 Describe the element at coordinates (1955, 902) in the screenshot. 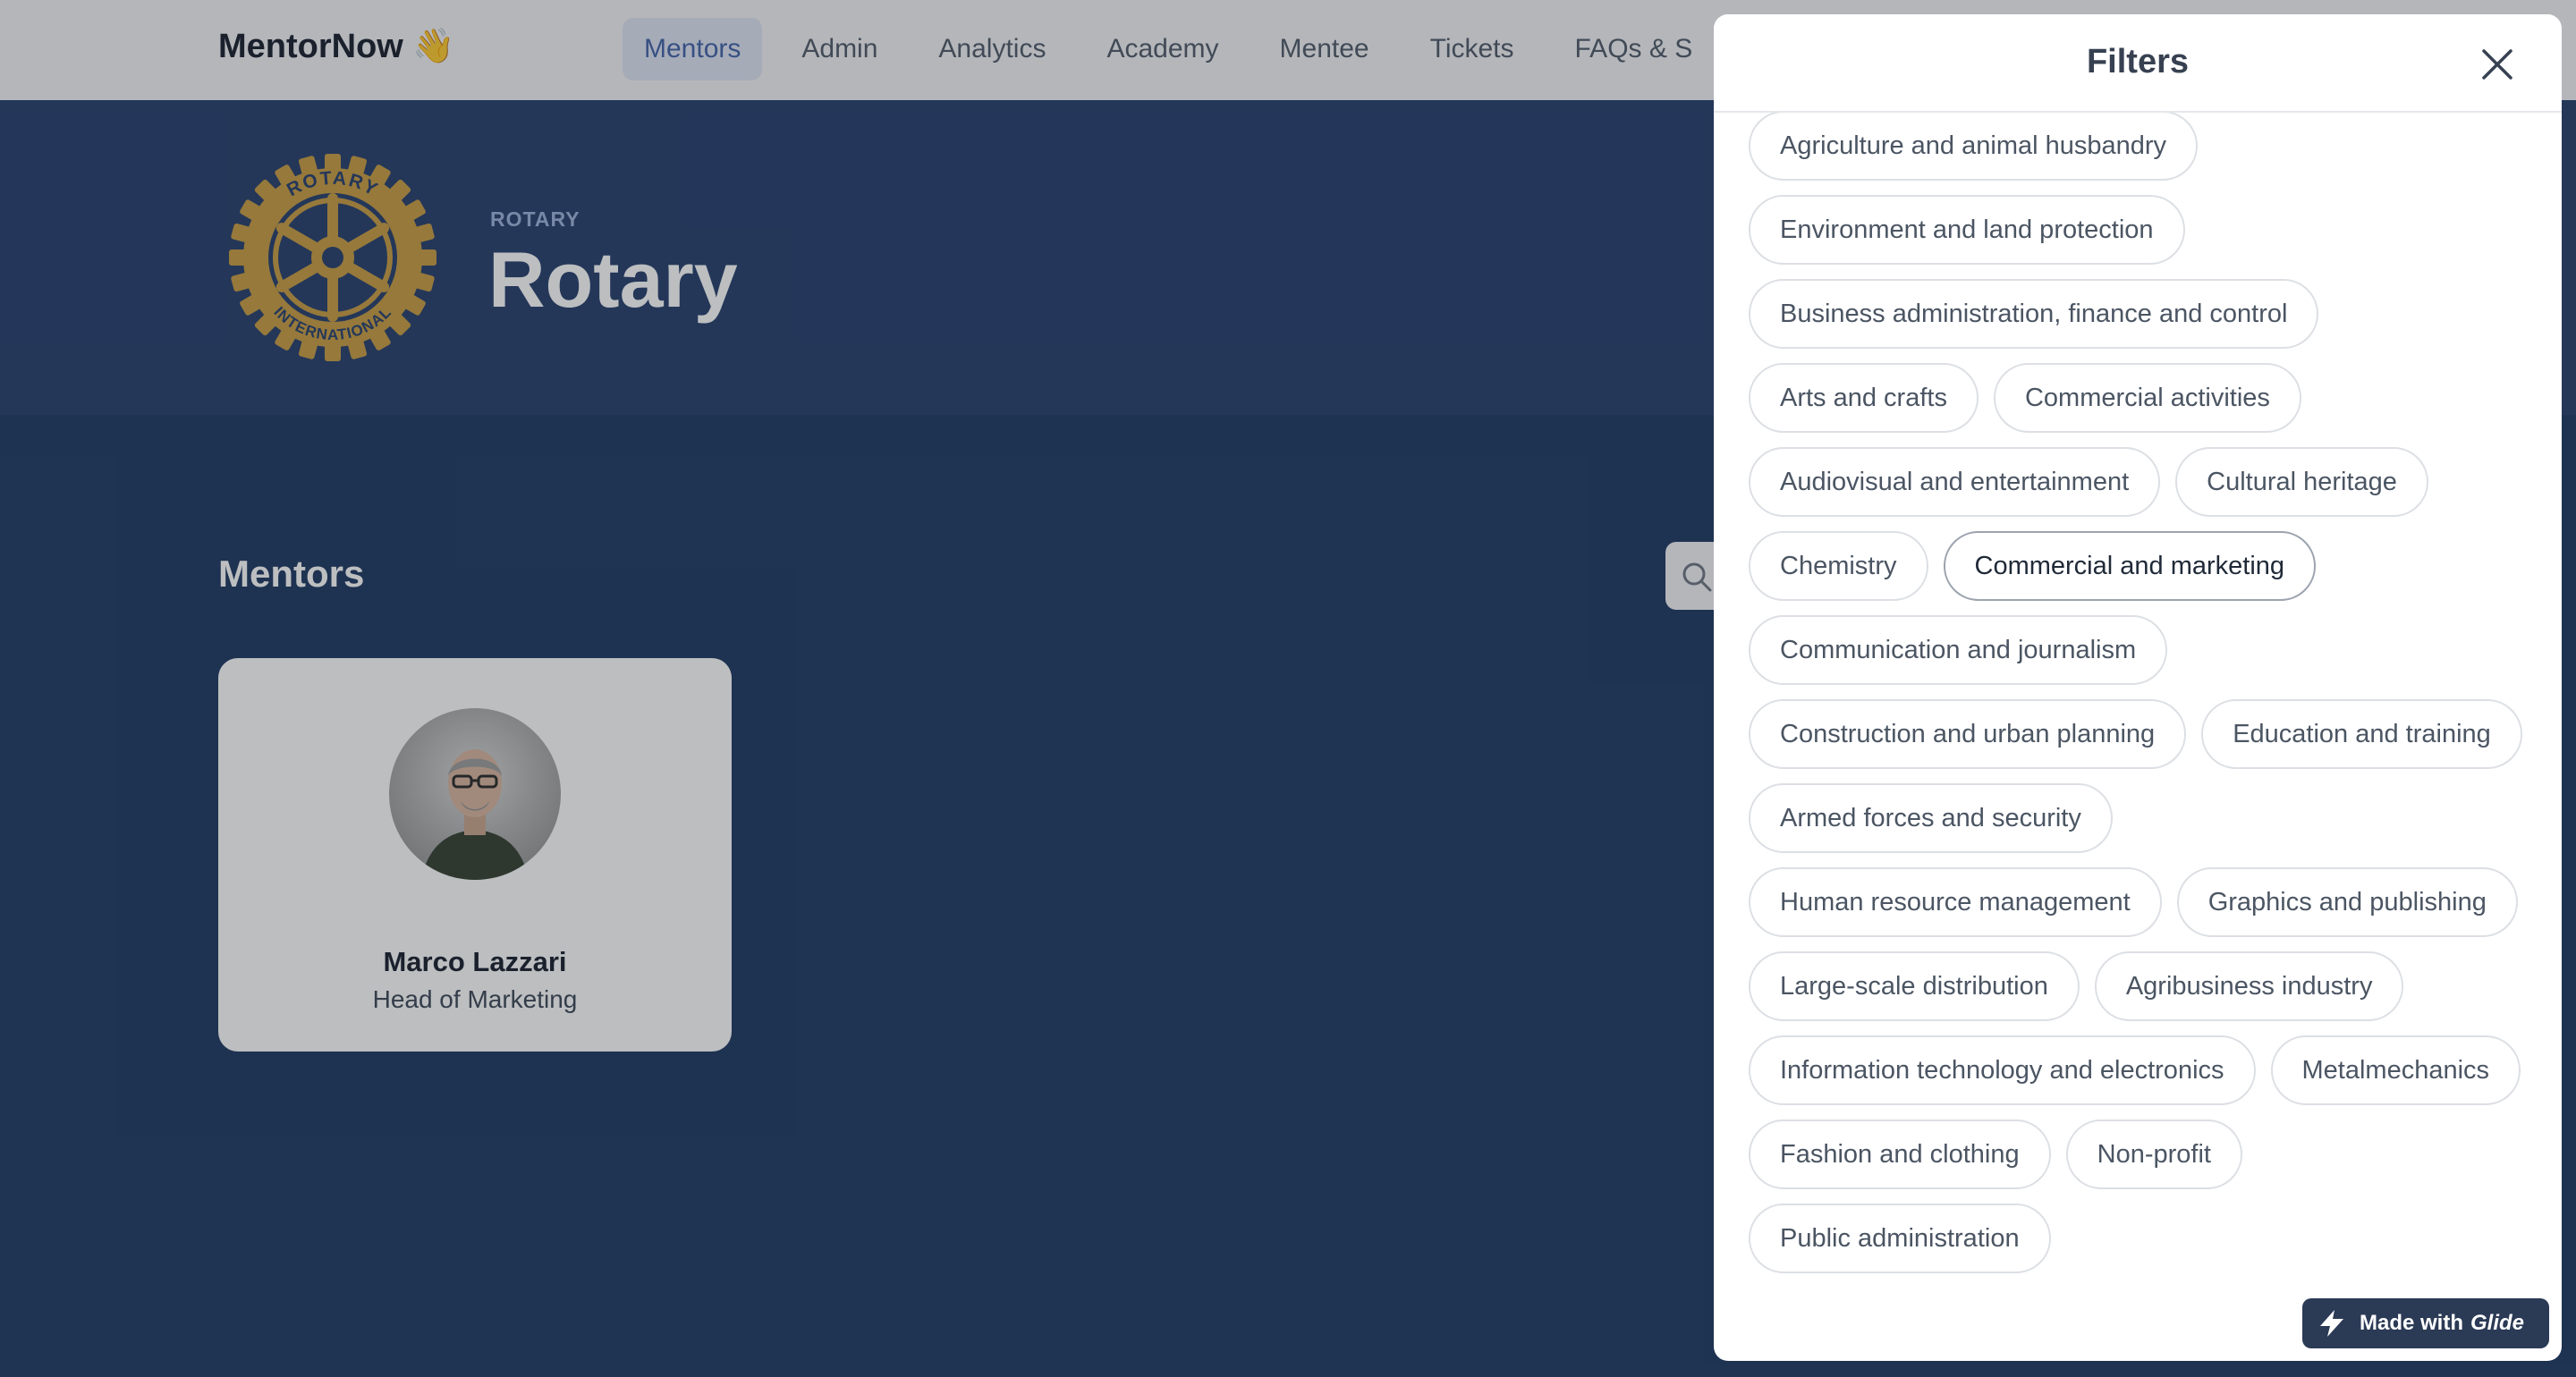

I see `filter-chip: Human resource management` at that location.